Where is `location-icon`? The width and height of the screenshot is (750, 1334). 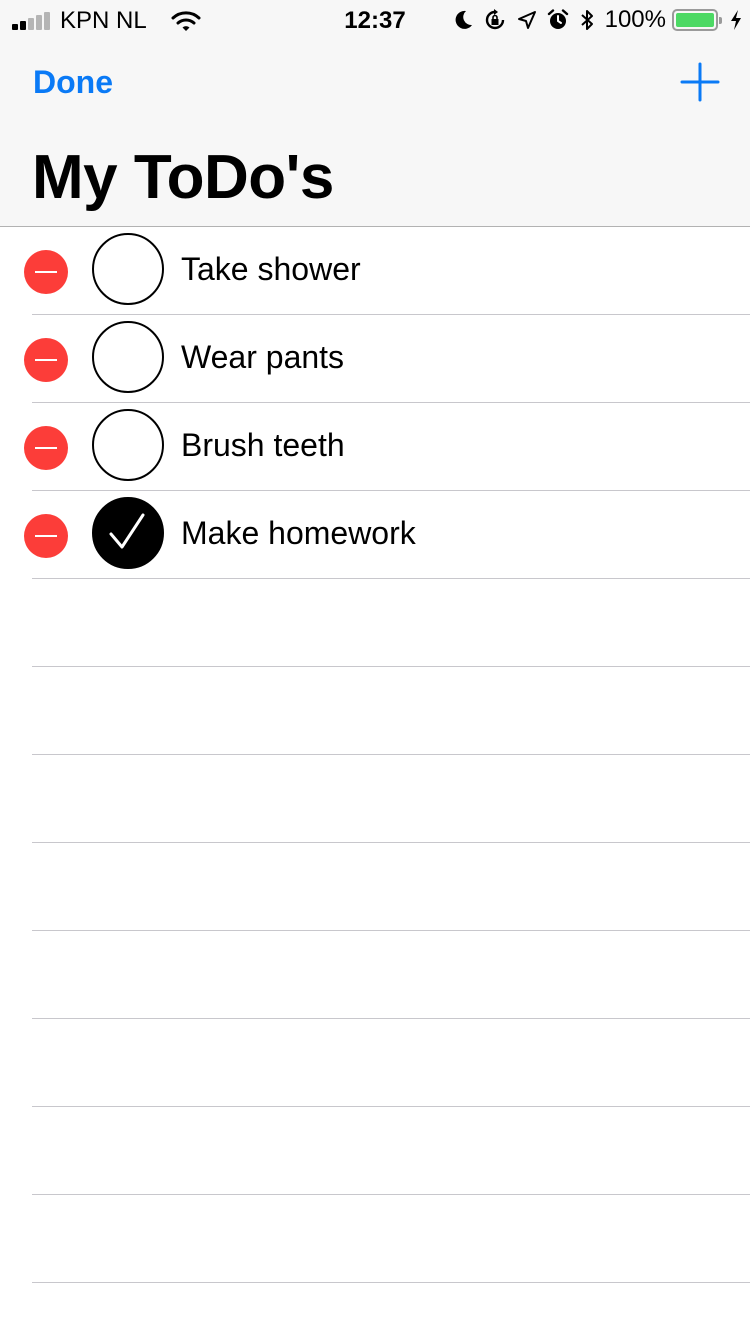 location-icon is located at coordinates (527, 20).